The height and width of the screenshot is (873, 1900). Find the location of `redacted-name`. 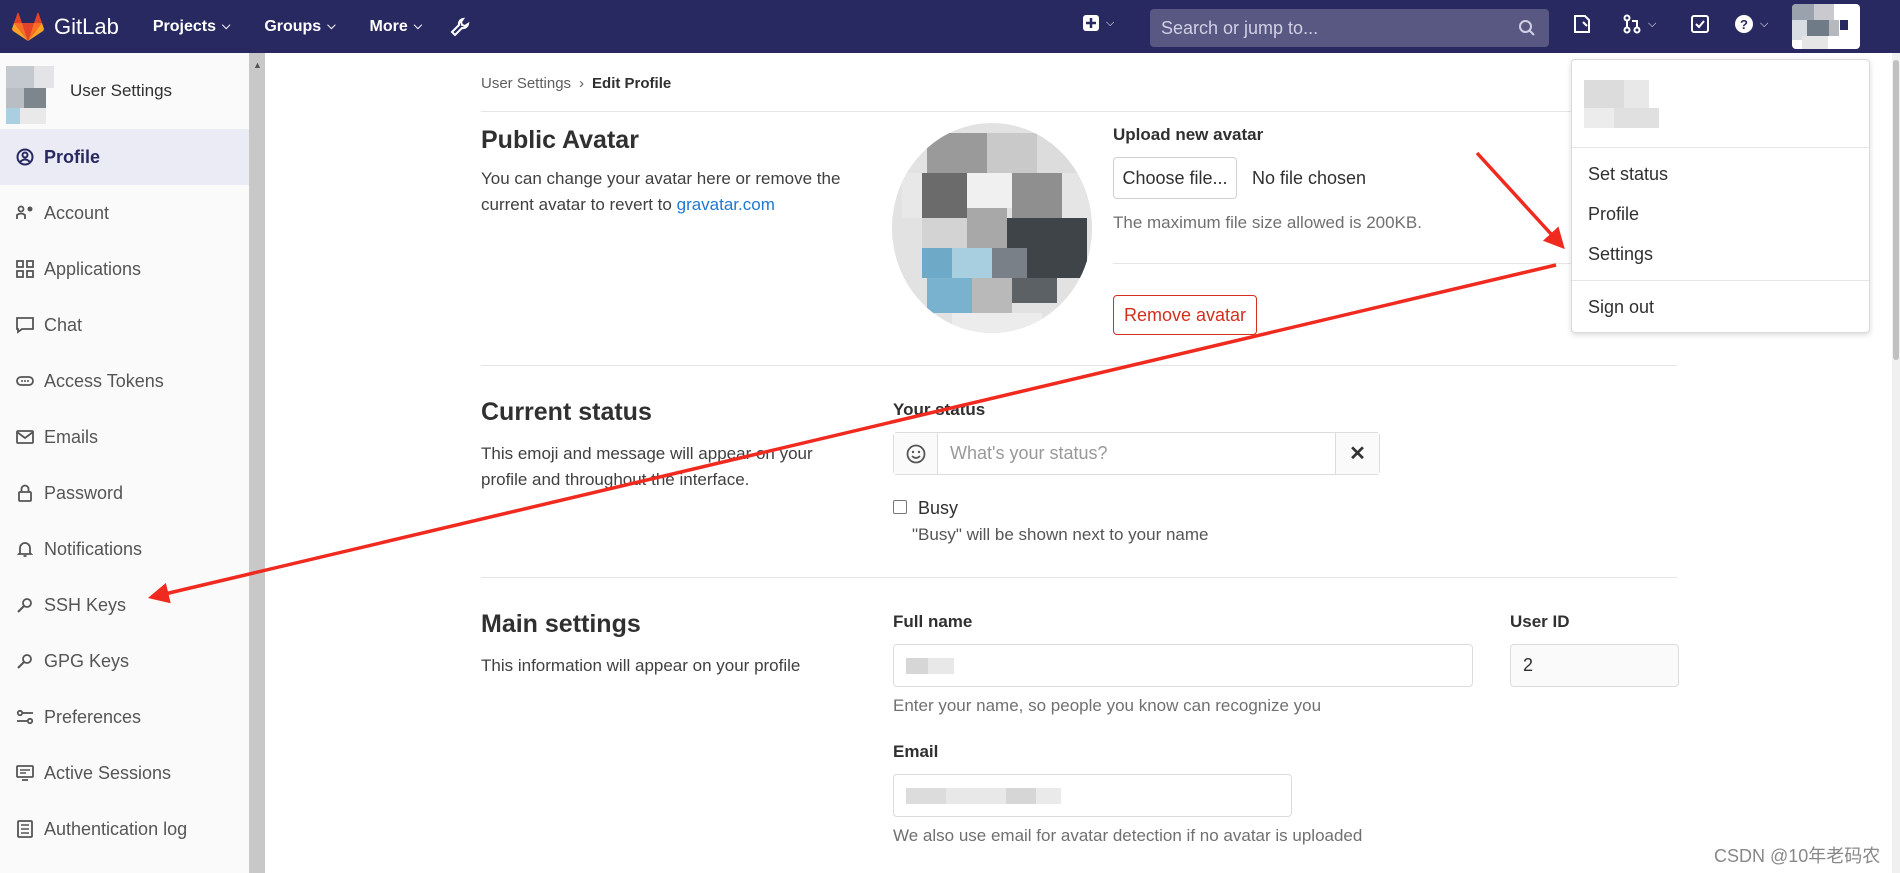

redacted-name is located at coordinates (941, 665).